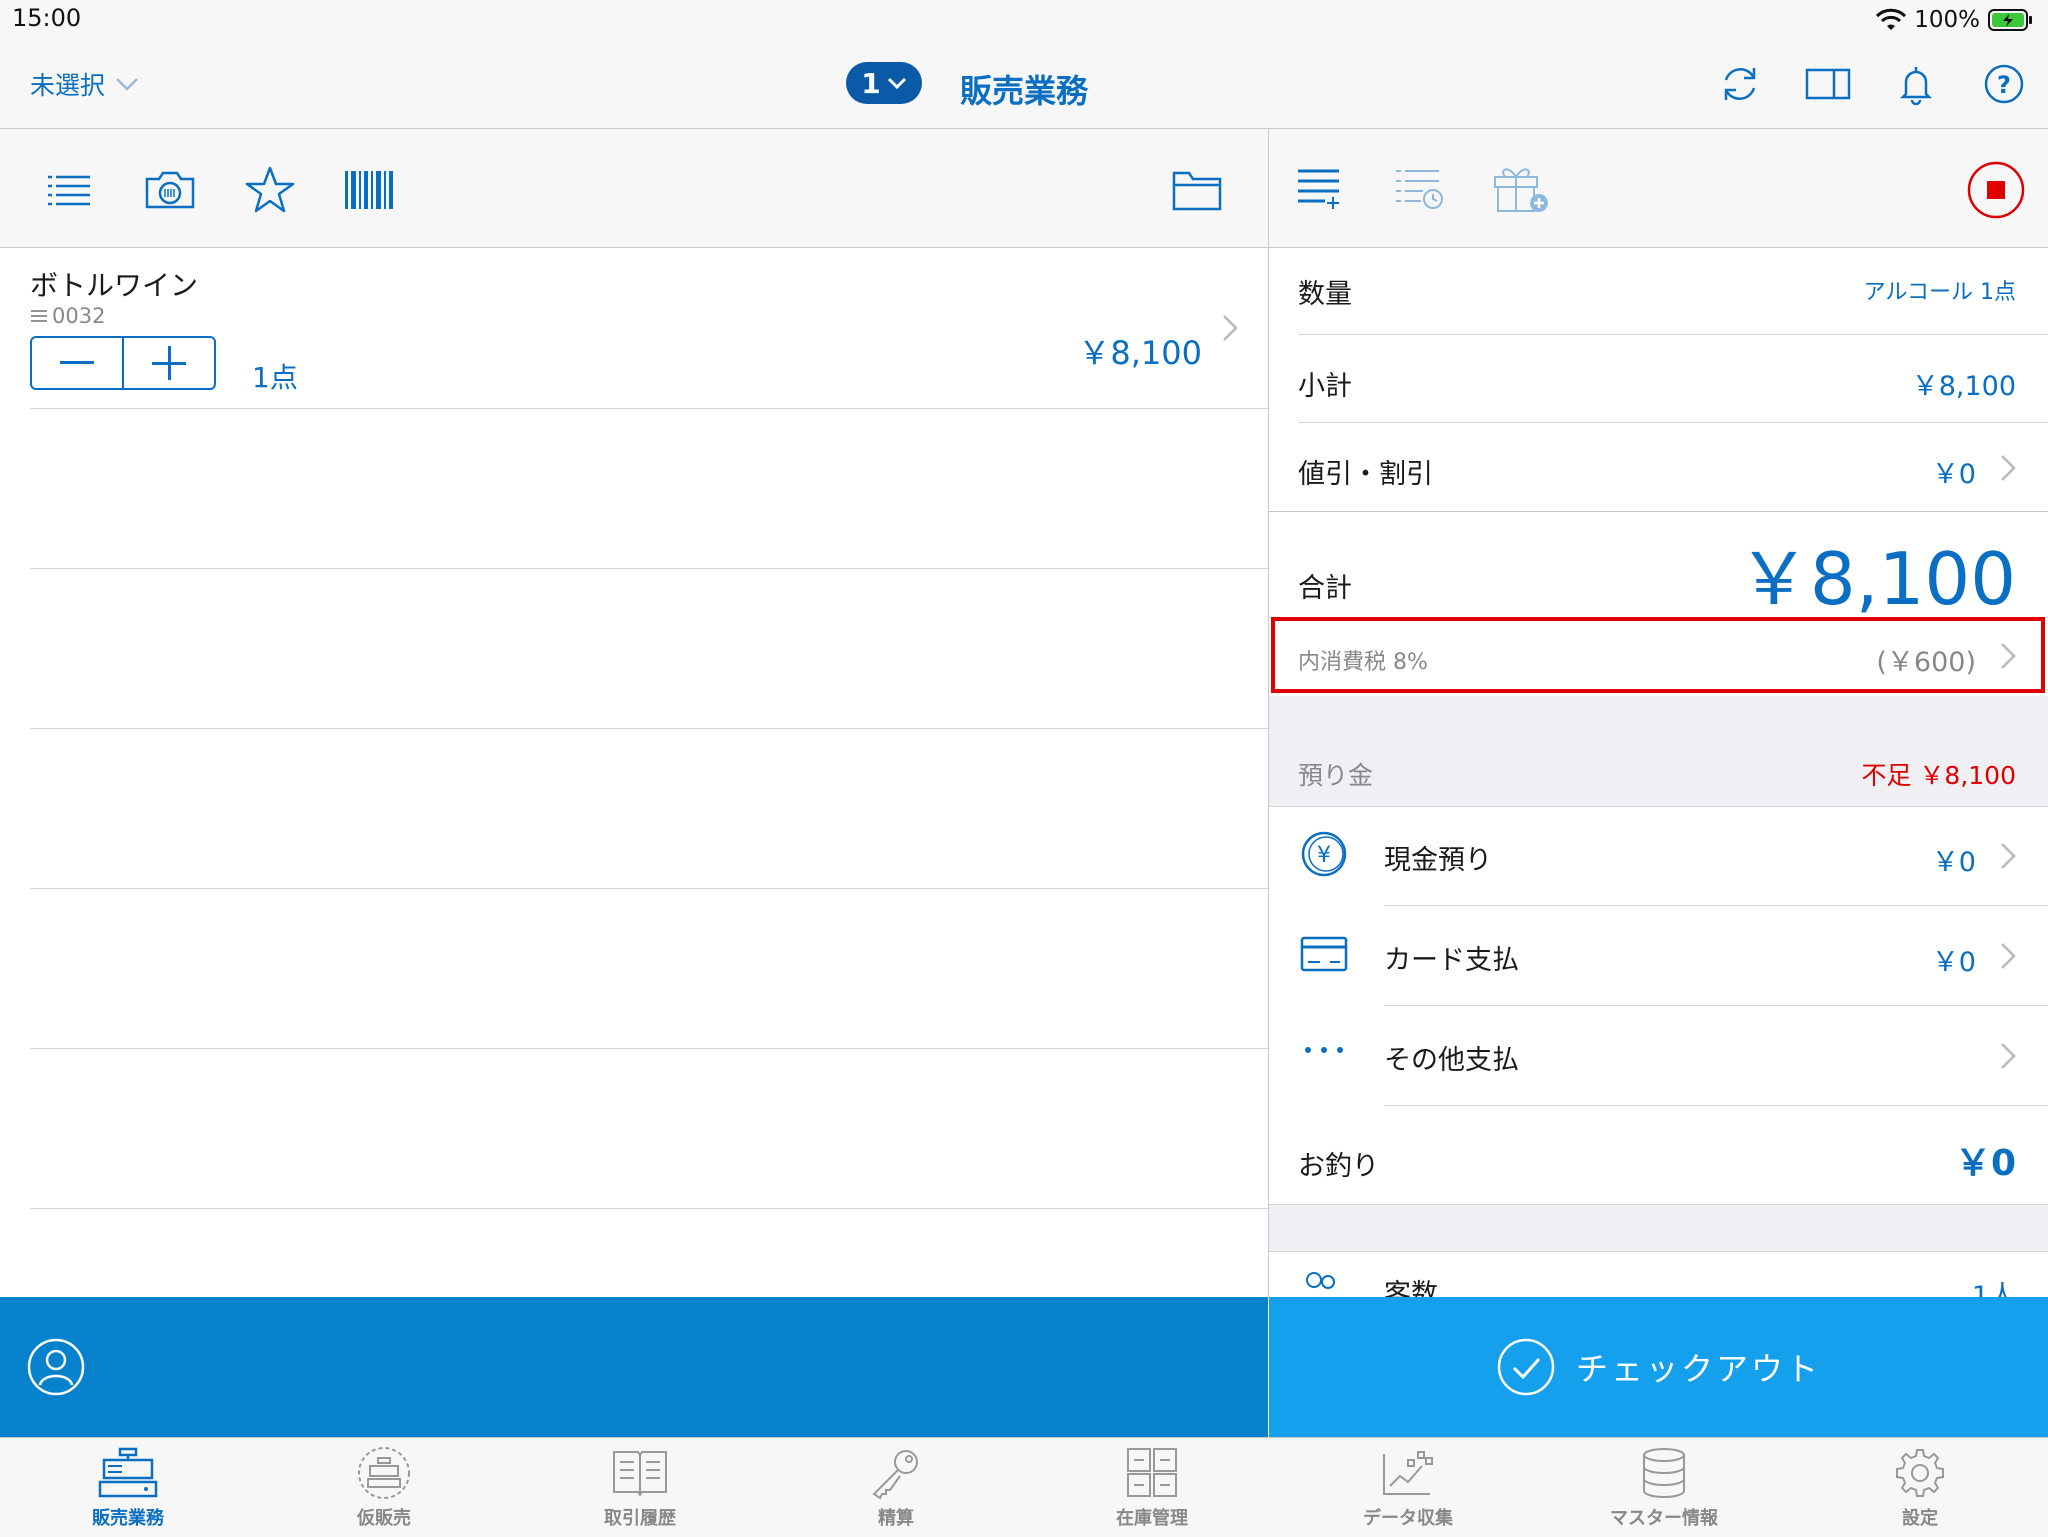 The height and width of the screenshot is (1537, 2048). I want to click on product-toolbar, so click(634, 188).